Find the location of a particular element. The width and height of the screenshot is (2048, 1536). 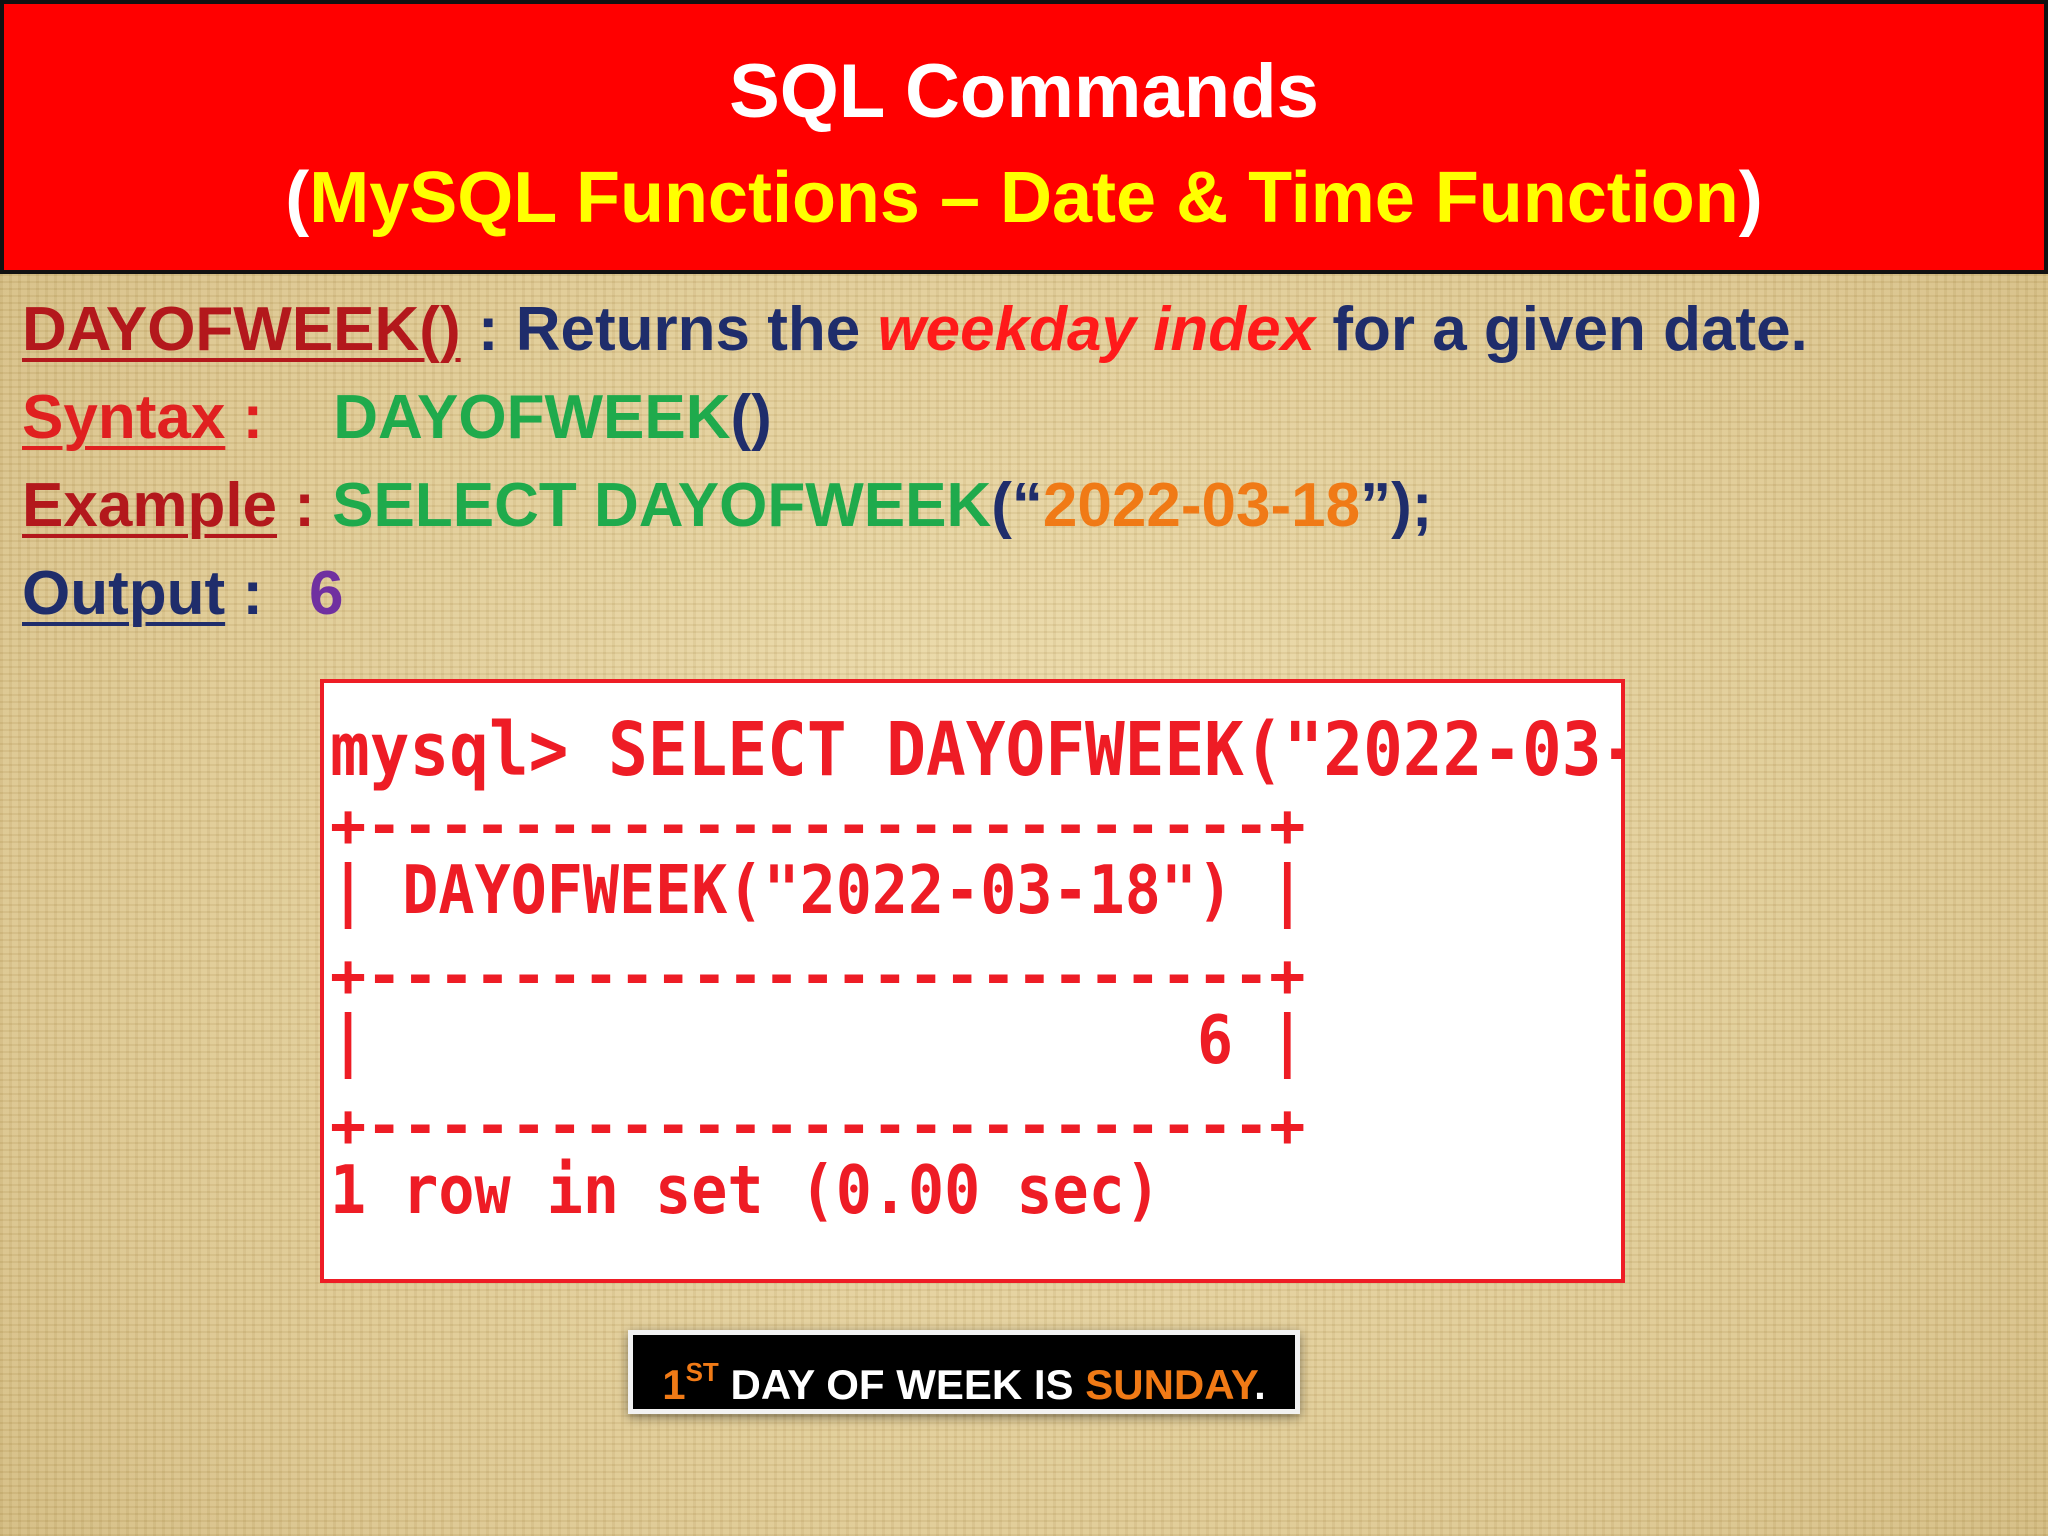

subtitle-text: MySQL Functions – Date & Time Function is located at coordinates (1024, 198).